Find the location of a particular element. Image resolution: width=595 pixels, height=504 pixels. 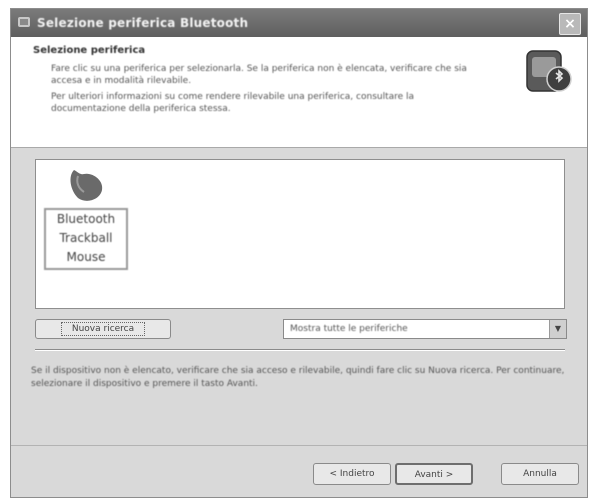

back-button: < Indietro is located at coordinates (352, 474).